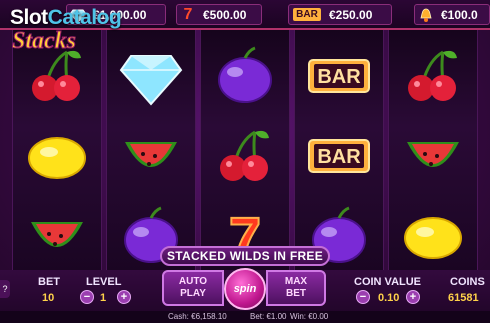  I want to click on bet-label: BET, so click(49, 282).